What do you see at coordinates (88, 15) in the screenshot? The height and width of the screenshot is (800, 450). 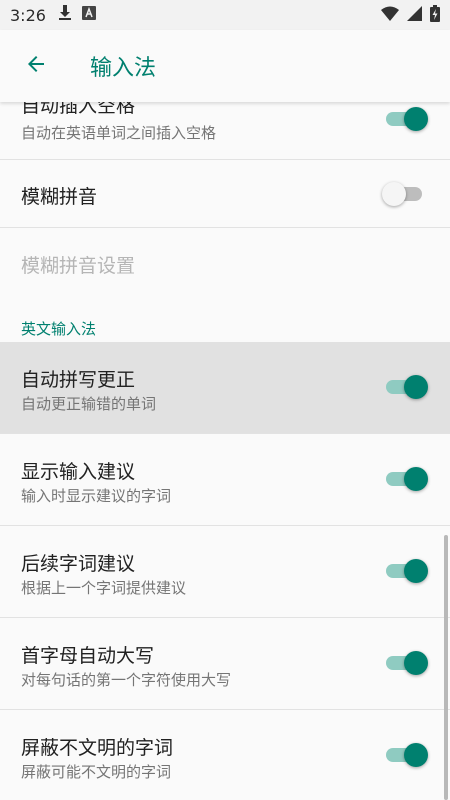 I see `font-a-icon` at bounding box center [88, 15].